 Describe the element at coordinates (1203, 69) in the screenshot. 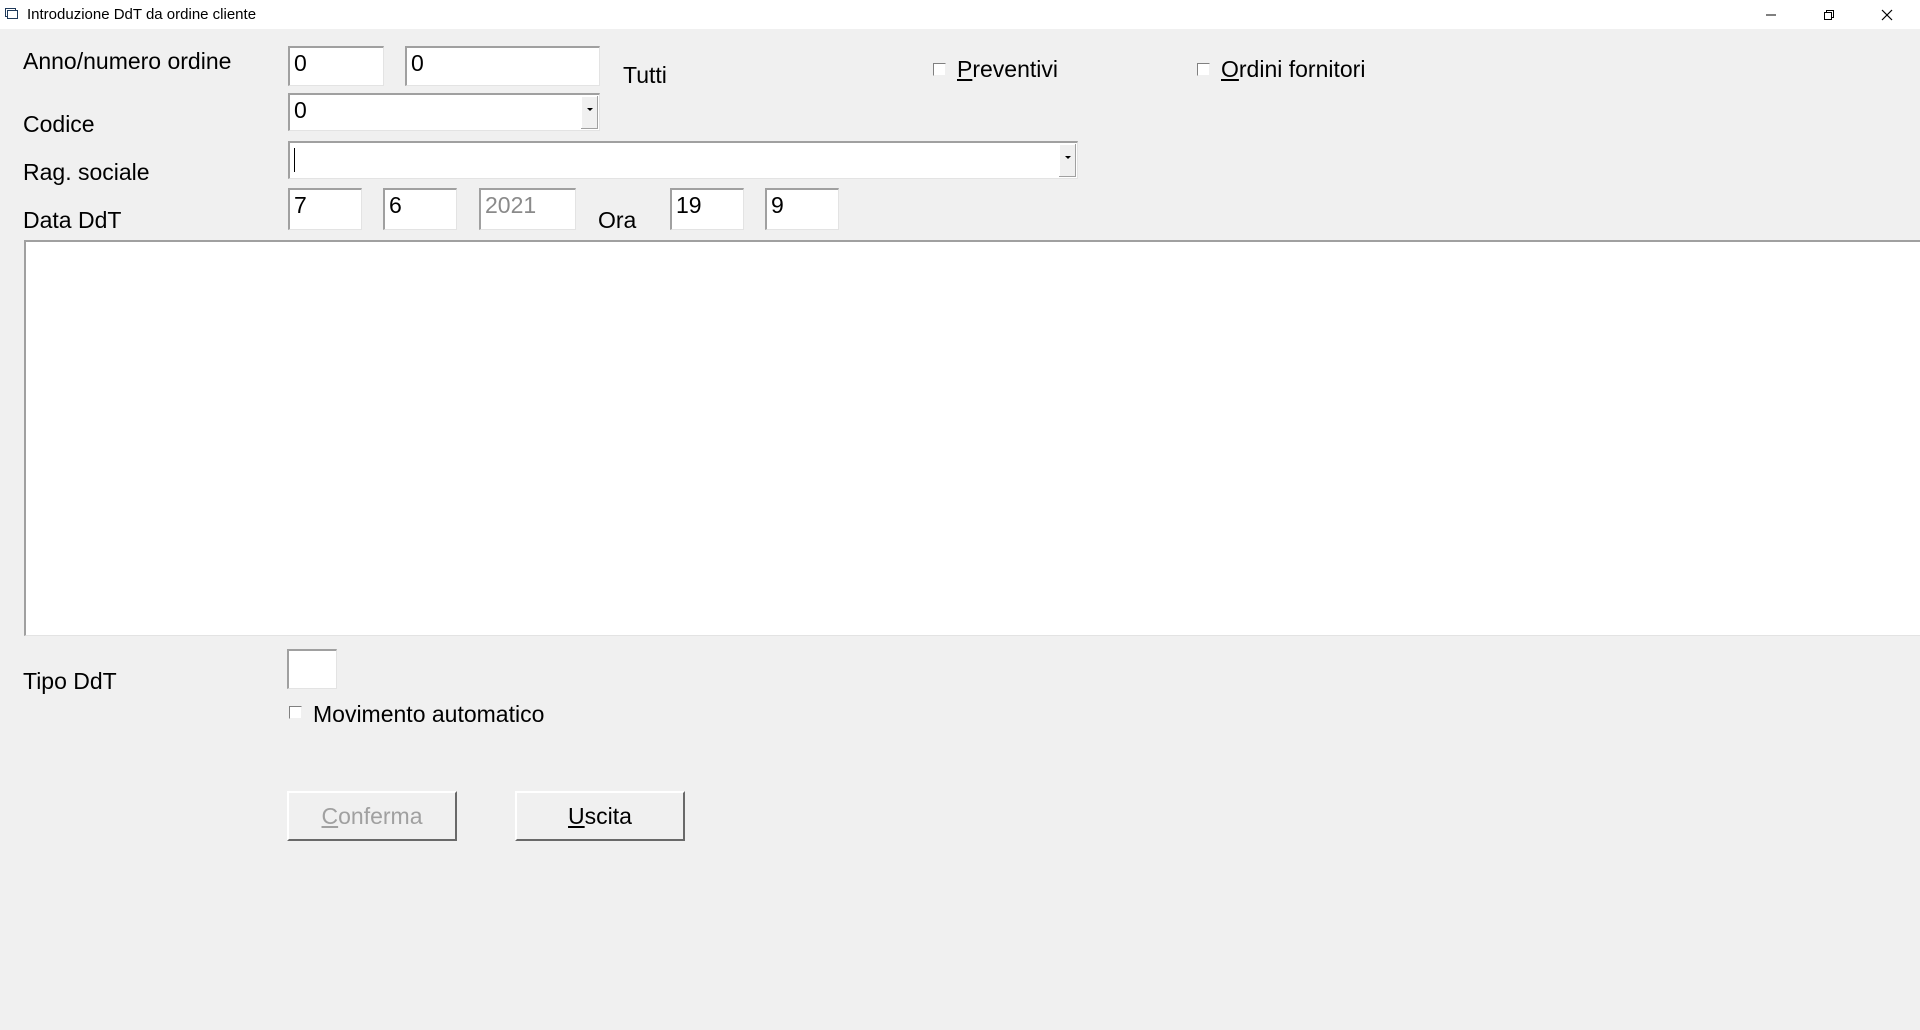

I see `ordini-fornitori-checkbox` at that location.